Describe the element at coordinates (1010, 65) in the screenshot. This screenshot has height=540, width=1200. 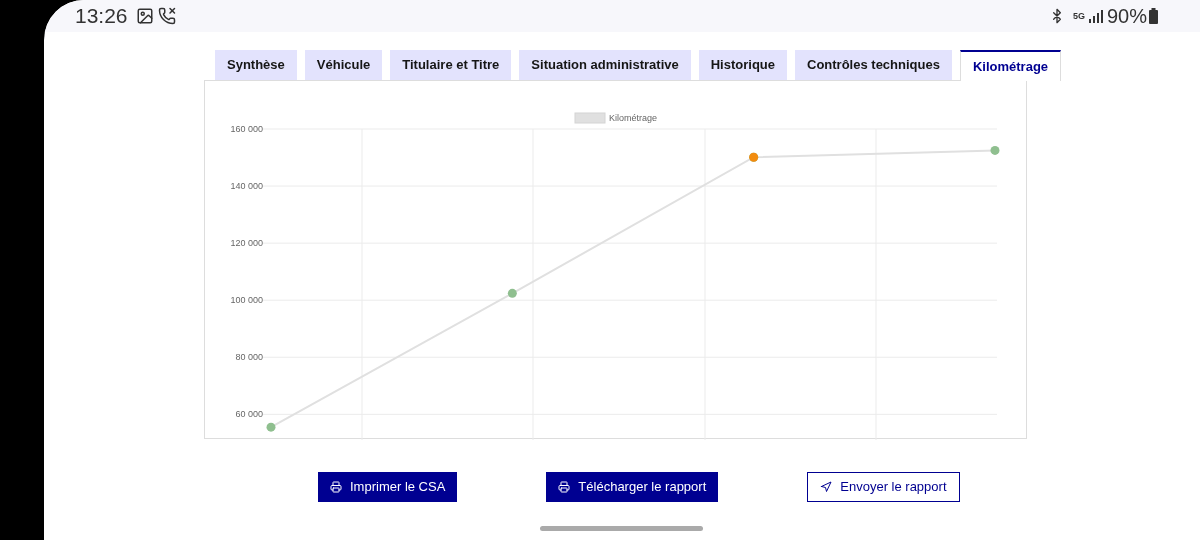
I see `tab: Kilométrage` at that location.